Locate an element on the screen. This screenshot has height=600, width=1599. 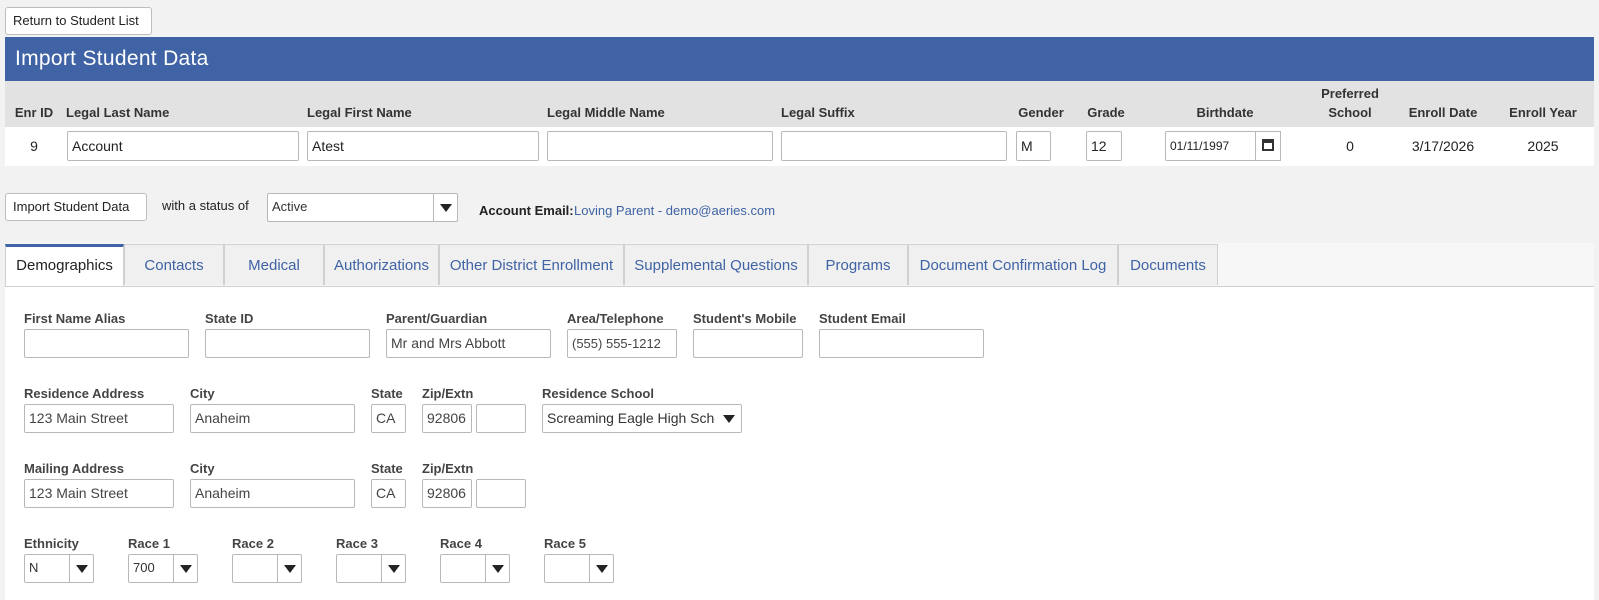
header-legal-suffix: Legal Suffix is located at coordinates (818, 112).